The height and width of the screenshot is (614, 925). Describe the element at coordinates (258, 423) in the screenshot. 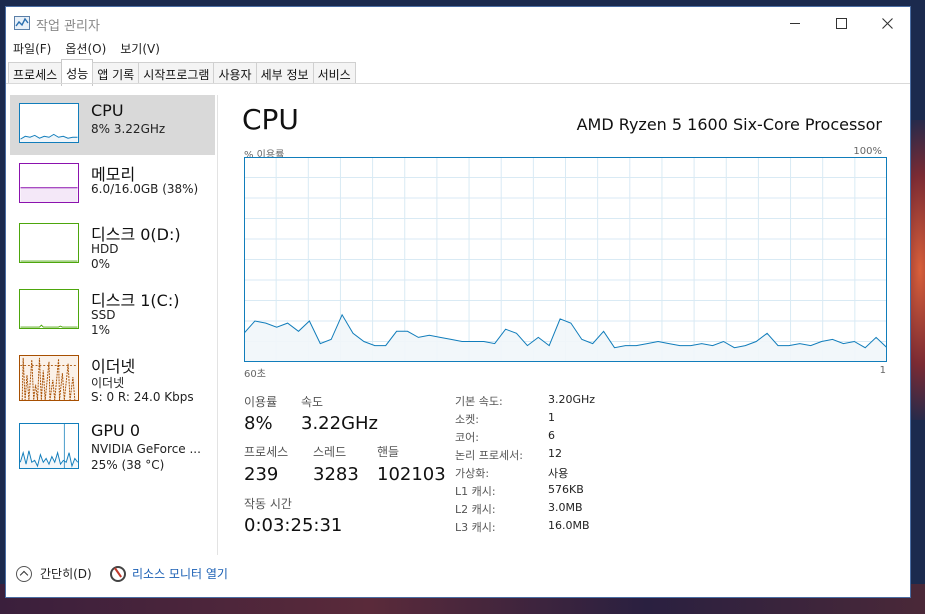

I see `utilization-value: 8%` at that location.